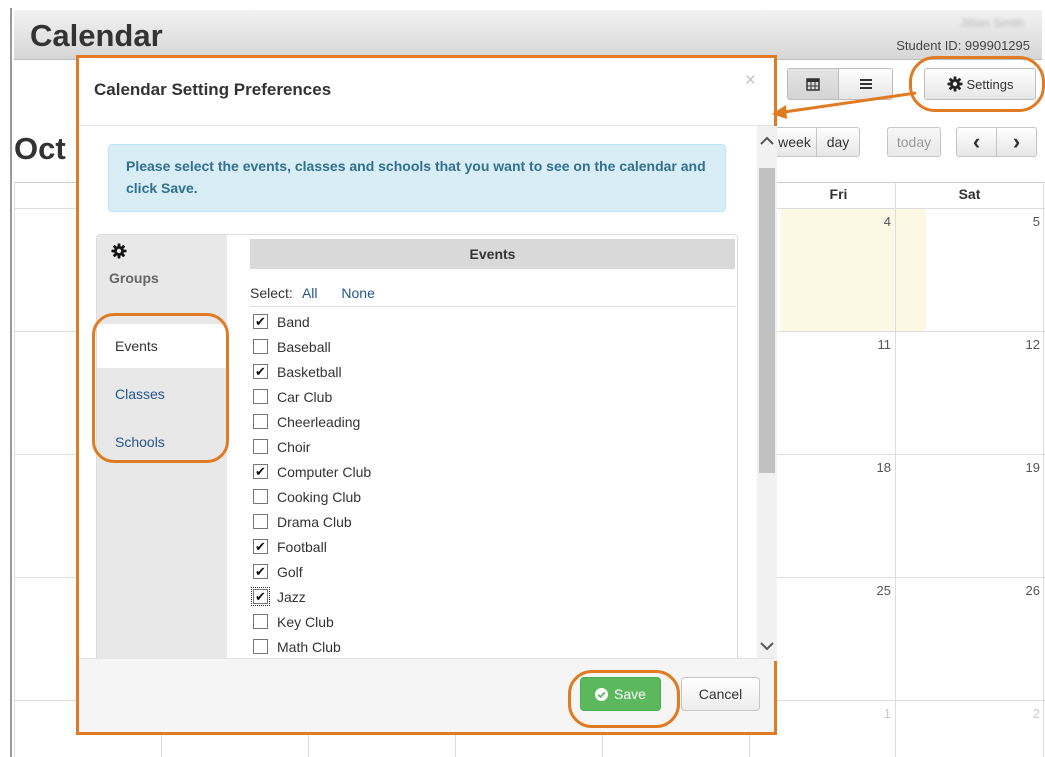  I want to click on today-button: today, so click(914, 142).